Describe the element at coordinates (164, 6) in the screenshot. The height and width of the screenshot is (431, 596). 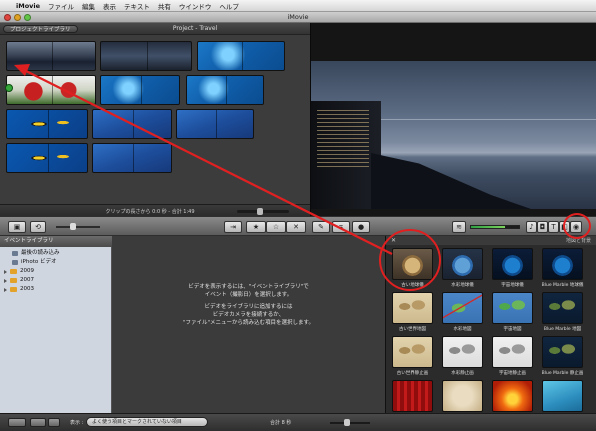
I see `menu-share: 共有` at that location.